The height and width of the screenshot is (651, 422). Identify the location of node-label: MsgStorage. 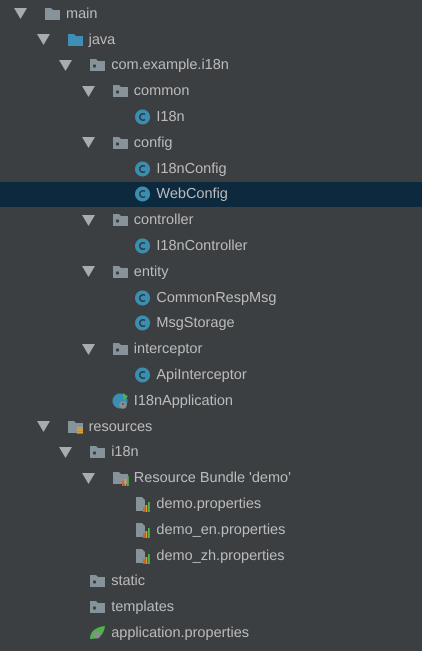
(195, 323).